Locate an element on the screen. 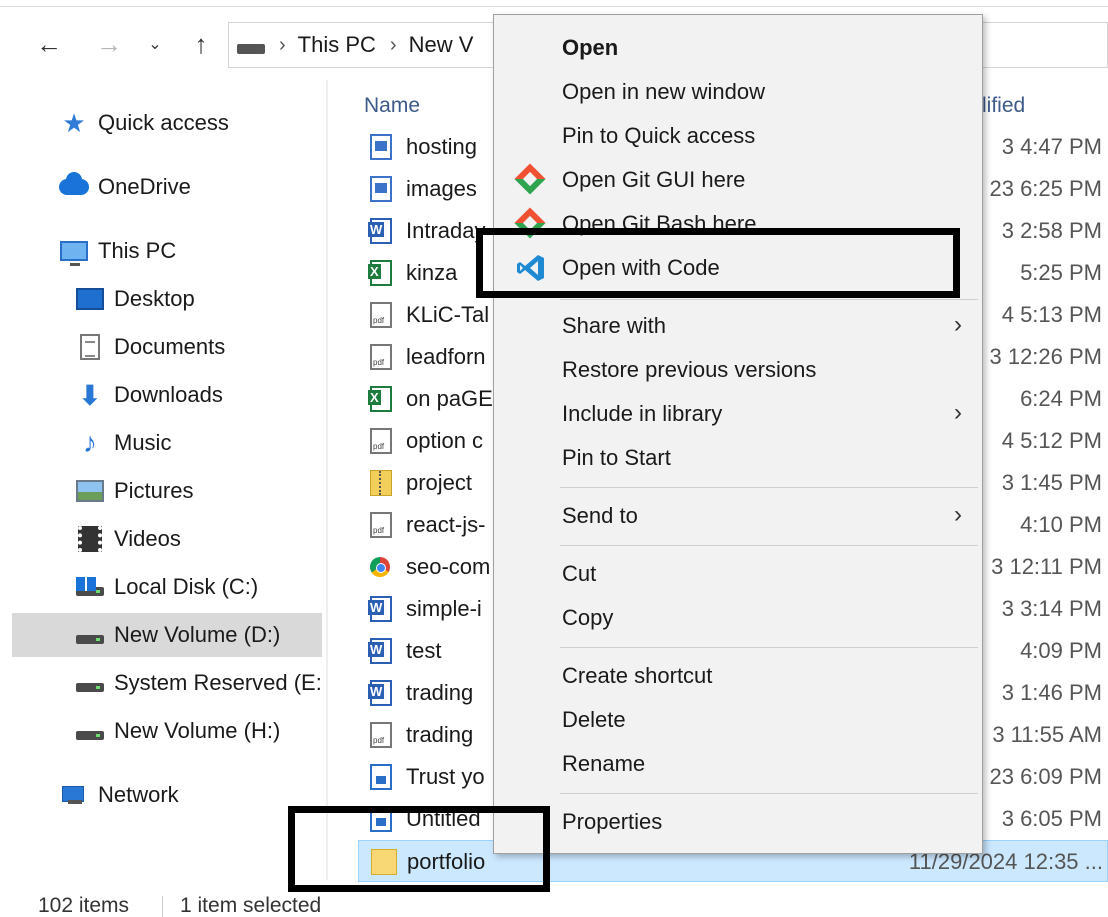  sidebar-item-new-volume-d: New Volume (D:) is located at coordinates (167, 635).